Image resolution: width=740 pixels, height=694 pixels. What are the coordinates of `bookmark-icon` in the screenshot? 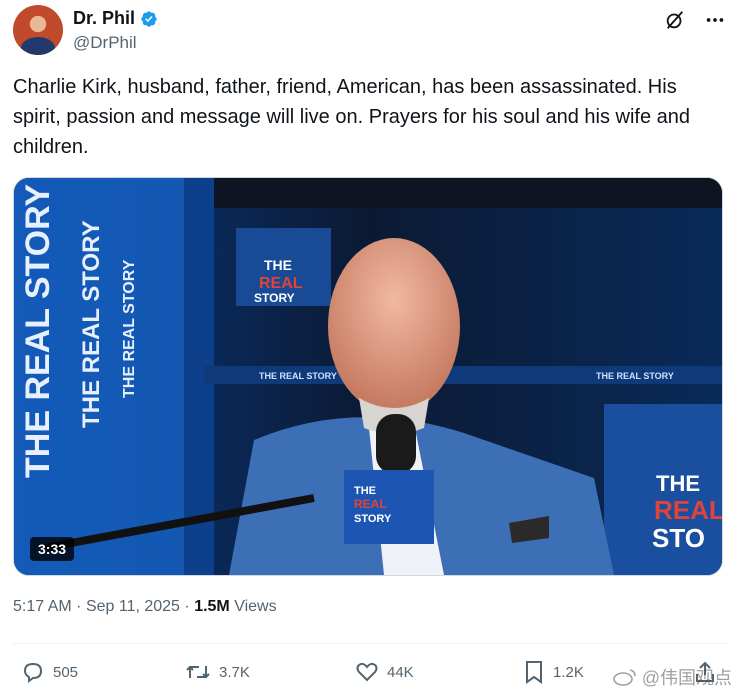 It's located at (534, 672).